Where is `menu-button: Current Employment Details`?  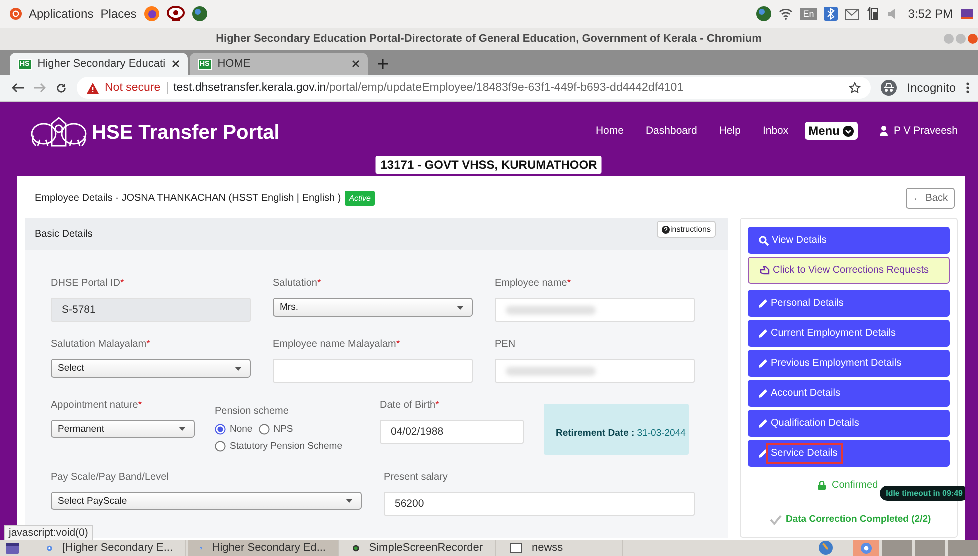 menu-button: Current Employment Details is located at coordinates (849, 333).